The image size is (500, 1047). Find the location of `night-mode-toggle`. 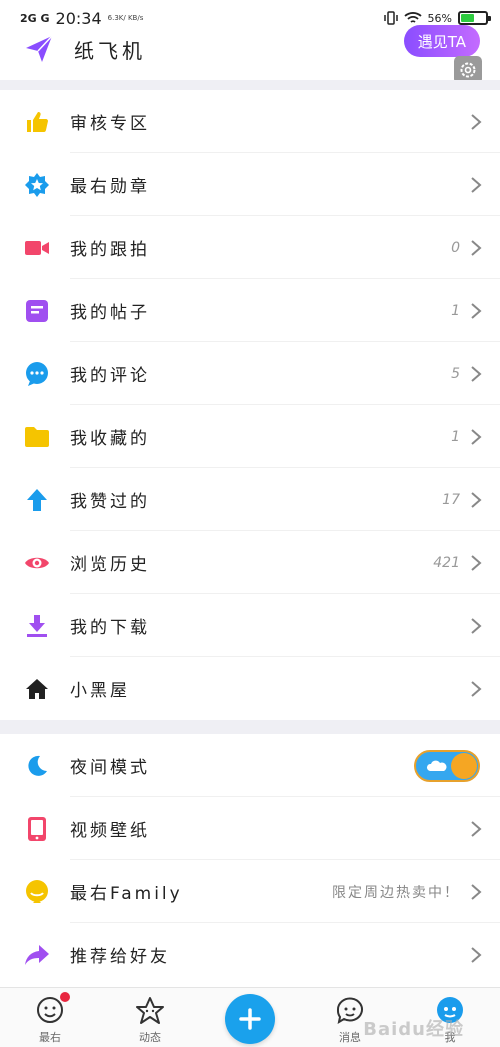

night-mode-toggle is located at coordinates (447, 765).